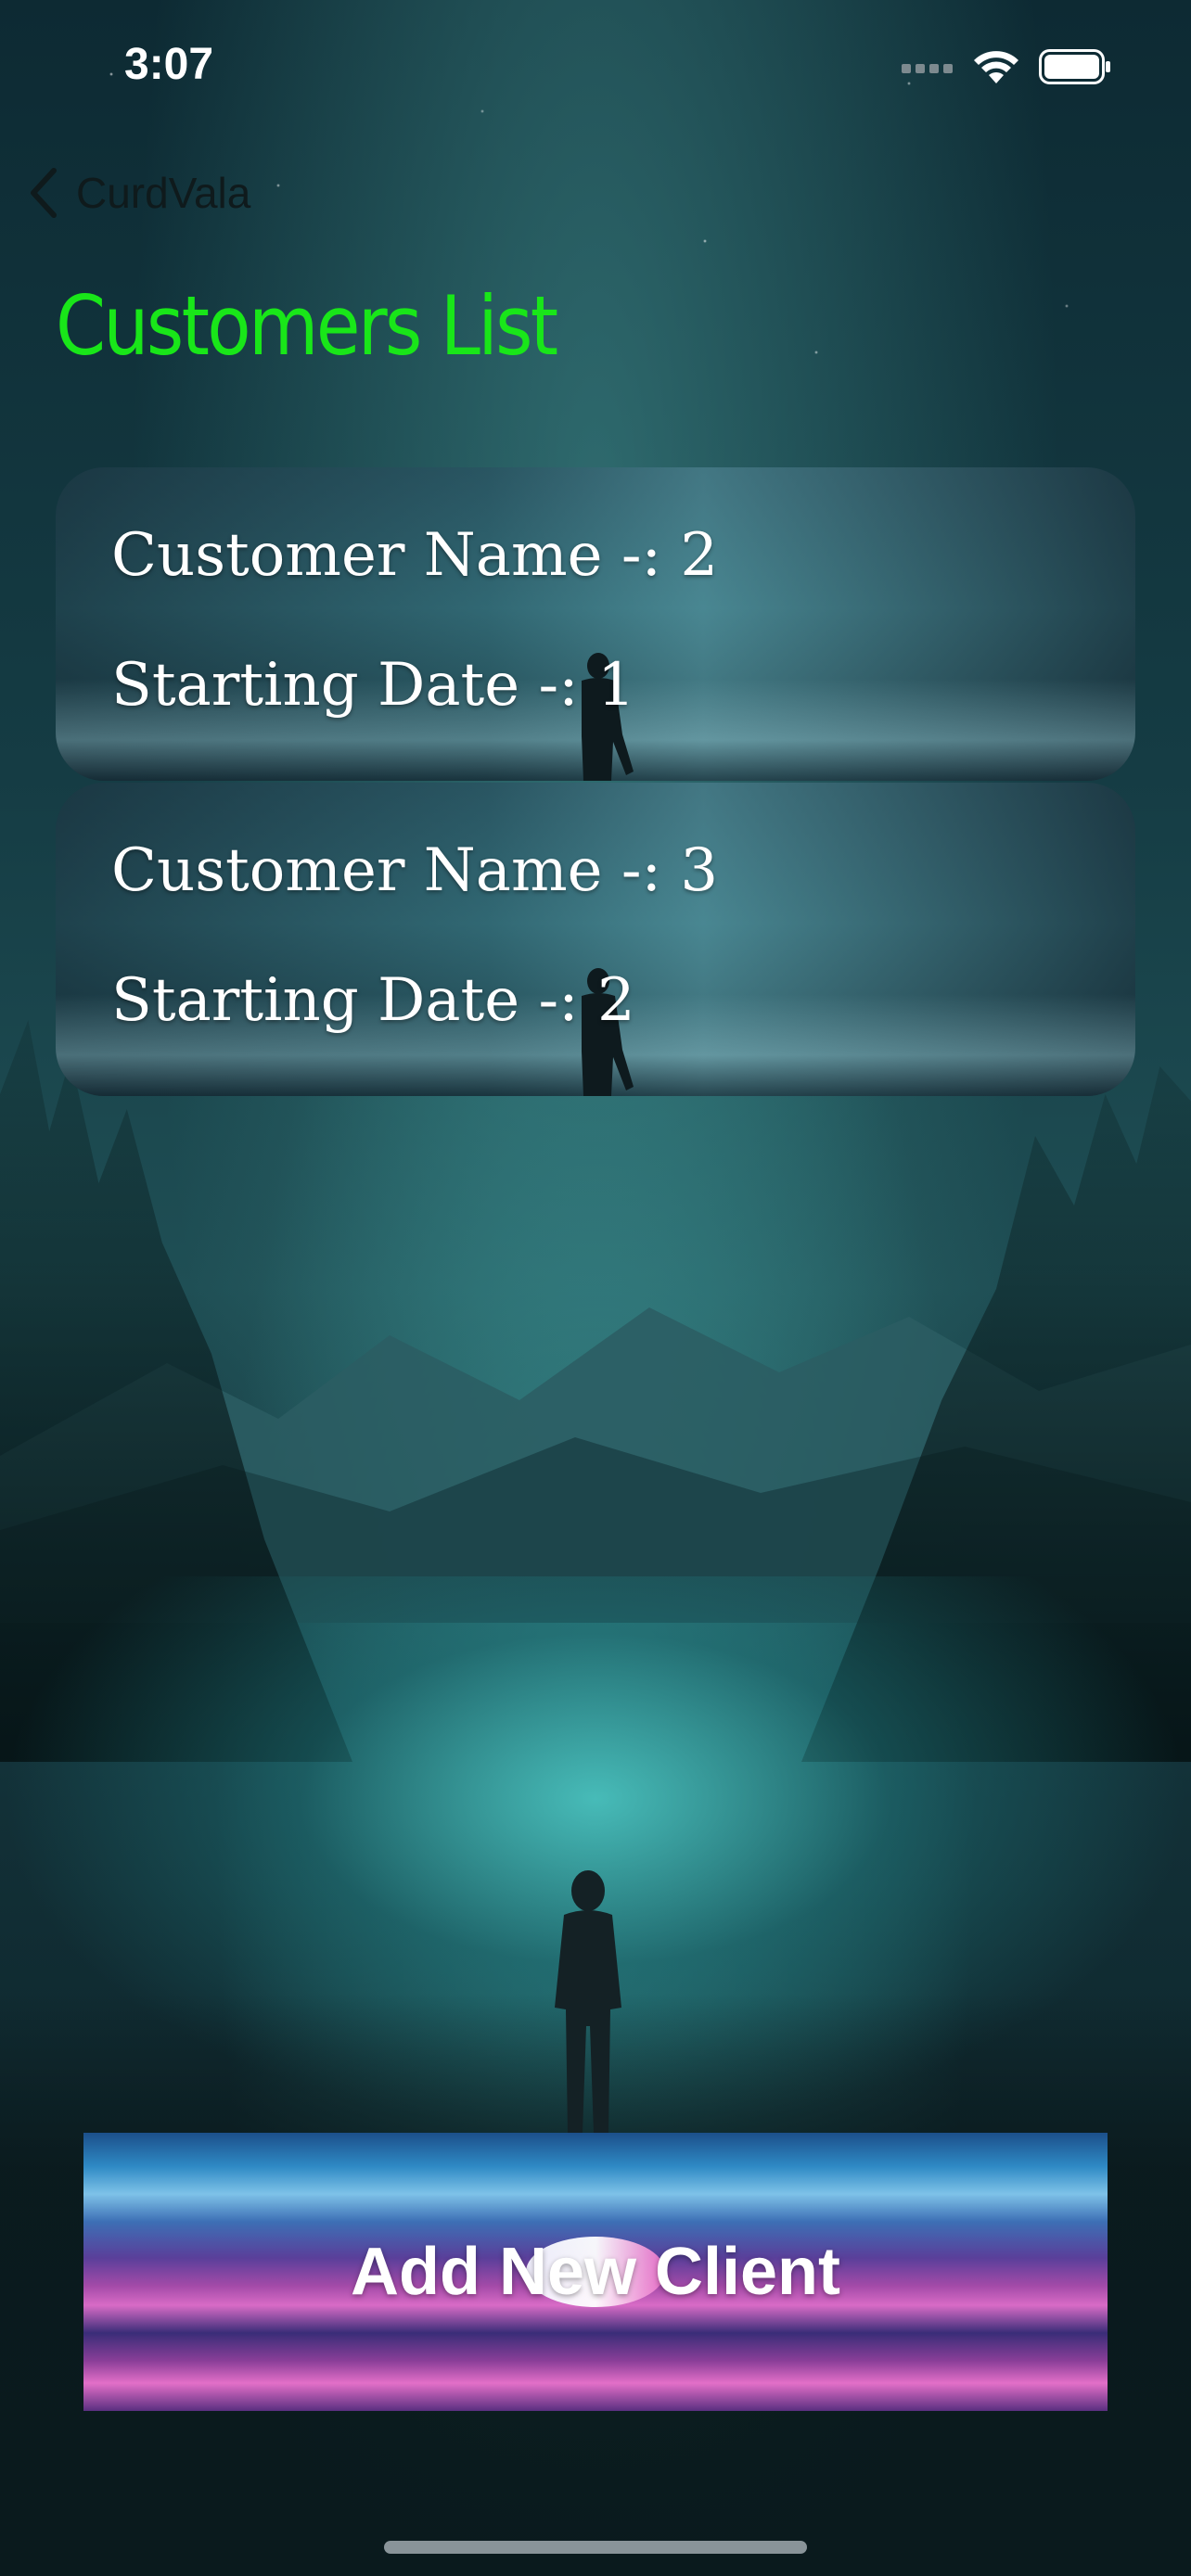 This screenshot has width=1191, height=2576. Describe the element at coordinates (415, 555) in the screenshot. I see `customer-name: Customer Name -: 2` at that location.